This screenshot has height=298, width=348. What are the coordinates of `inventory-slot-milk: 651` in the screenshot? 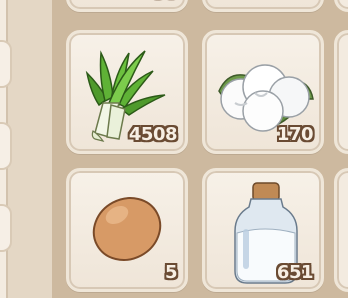 It's located at (263, 230).